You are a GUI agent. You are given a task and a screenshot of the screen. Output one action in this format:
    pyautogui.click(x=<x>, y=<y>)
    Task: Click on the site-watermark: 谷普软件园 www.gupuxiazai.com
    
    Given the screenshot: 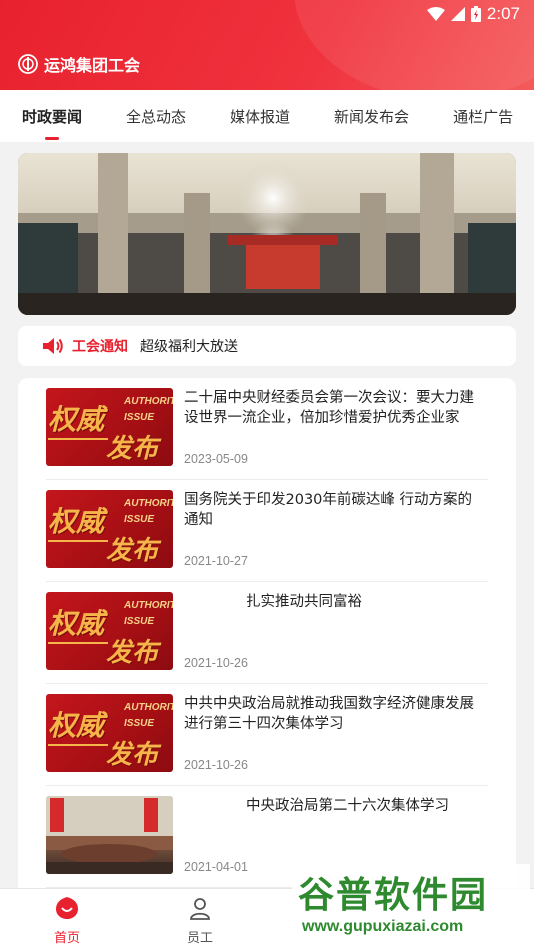 What is the action you would take?
    pyautogui.click(x=411, y=905)
    